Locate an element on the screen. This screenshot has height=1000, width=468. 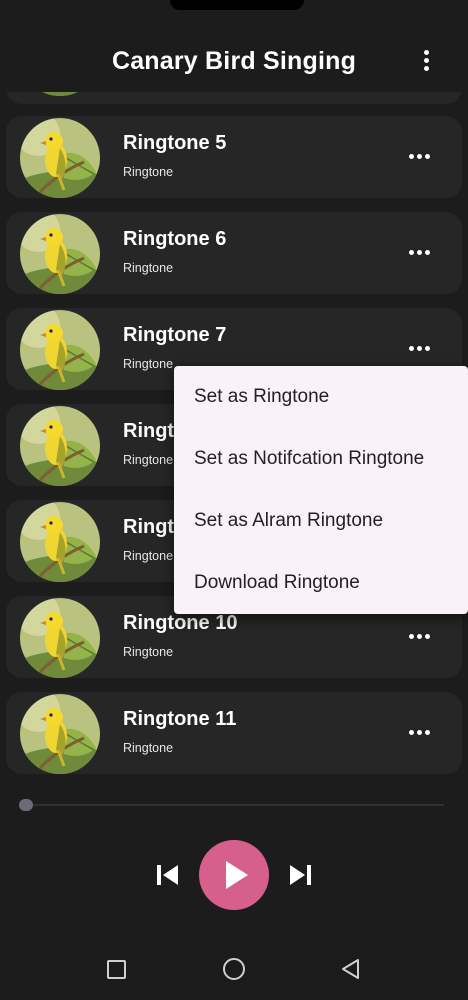
app-bar: Canary Bird Singing is located at coordinates (234, 46).